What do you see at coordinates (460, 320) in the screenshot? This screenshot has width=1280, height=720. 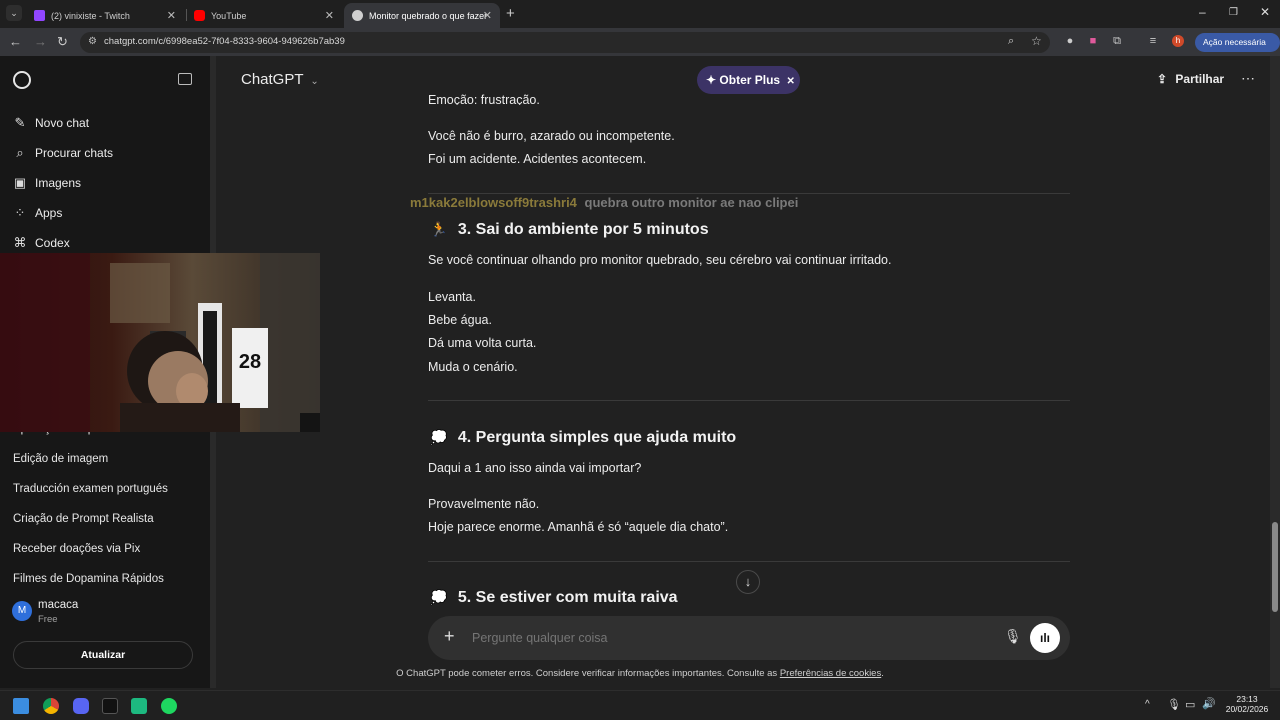 I see `message-text: Bebe água.` at bounding box center [460, 320].